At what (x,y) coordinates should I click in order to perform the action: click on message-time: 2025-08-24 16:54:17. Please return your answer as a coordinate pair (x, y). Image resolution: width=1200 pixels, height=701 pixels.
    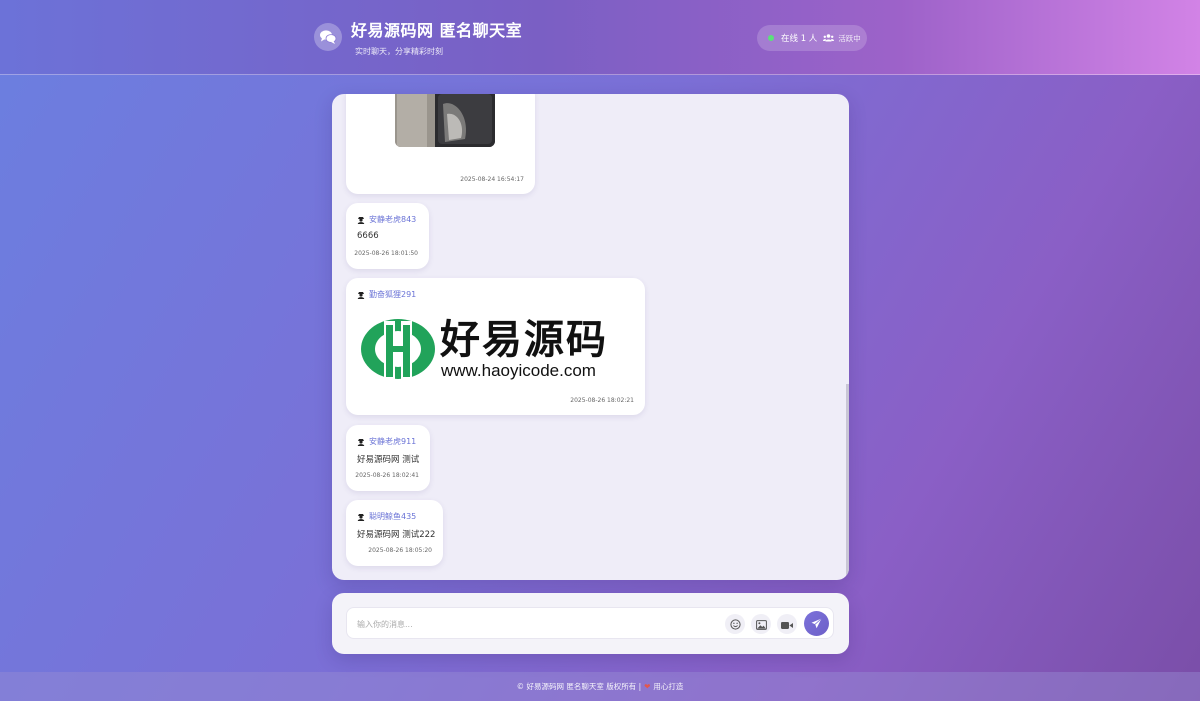
    Looking at the image, I should click on (492, 179).